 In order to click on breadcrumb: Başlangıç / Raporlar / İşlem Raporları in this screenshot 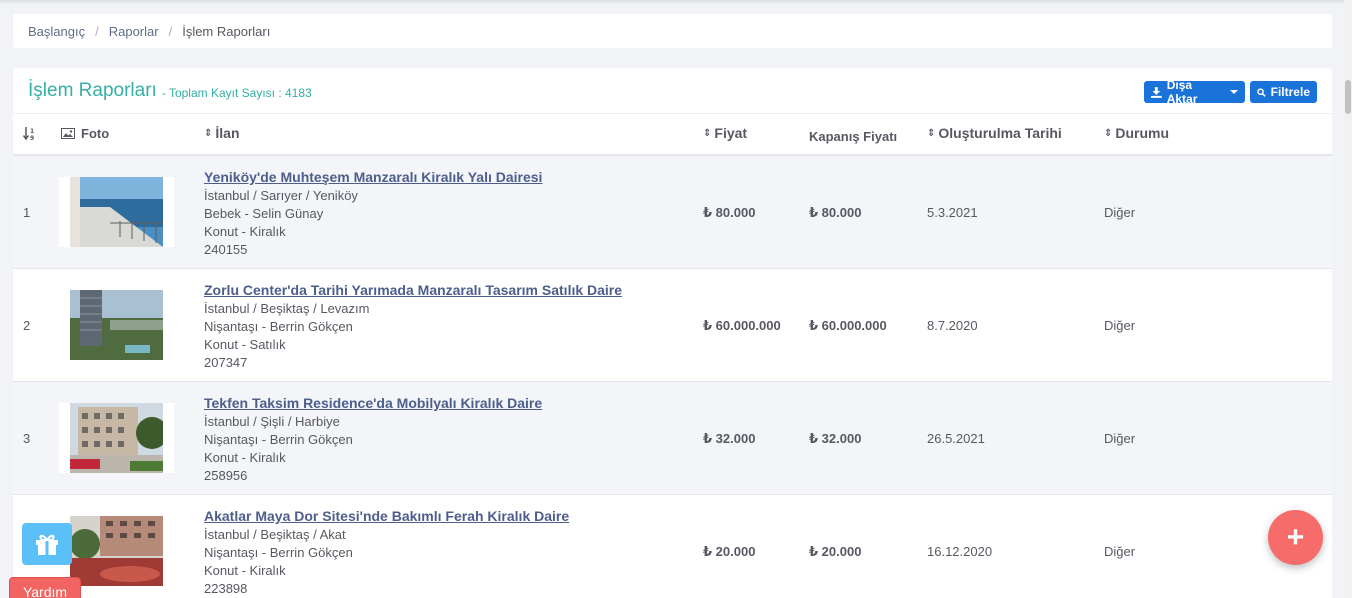, I will do `click(672, 31)`.